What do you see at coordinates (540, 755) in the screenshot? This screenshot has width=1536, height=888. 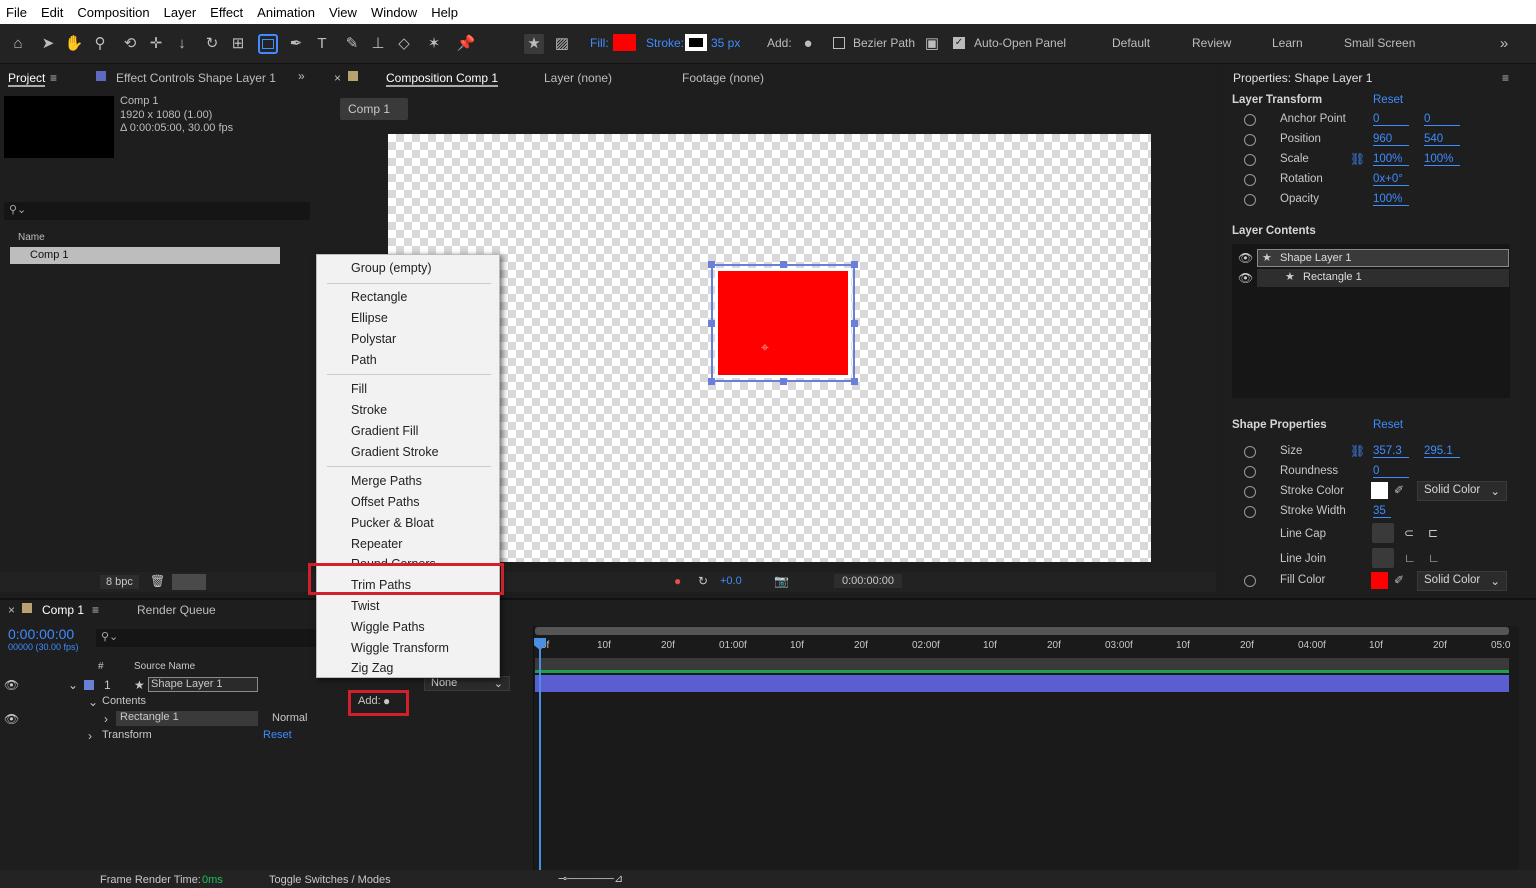 I see `playhead` at bounding box center [540, 755].